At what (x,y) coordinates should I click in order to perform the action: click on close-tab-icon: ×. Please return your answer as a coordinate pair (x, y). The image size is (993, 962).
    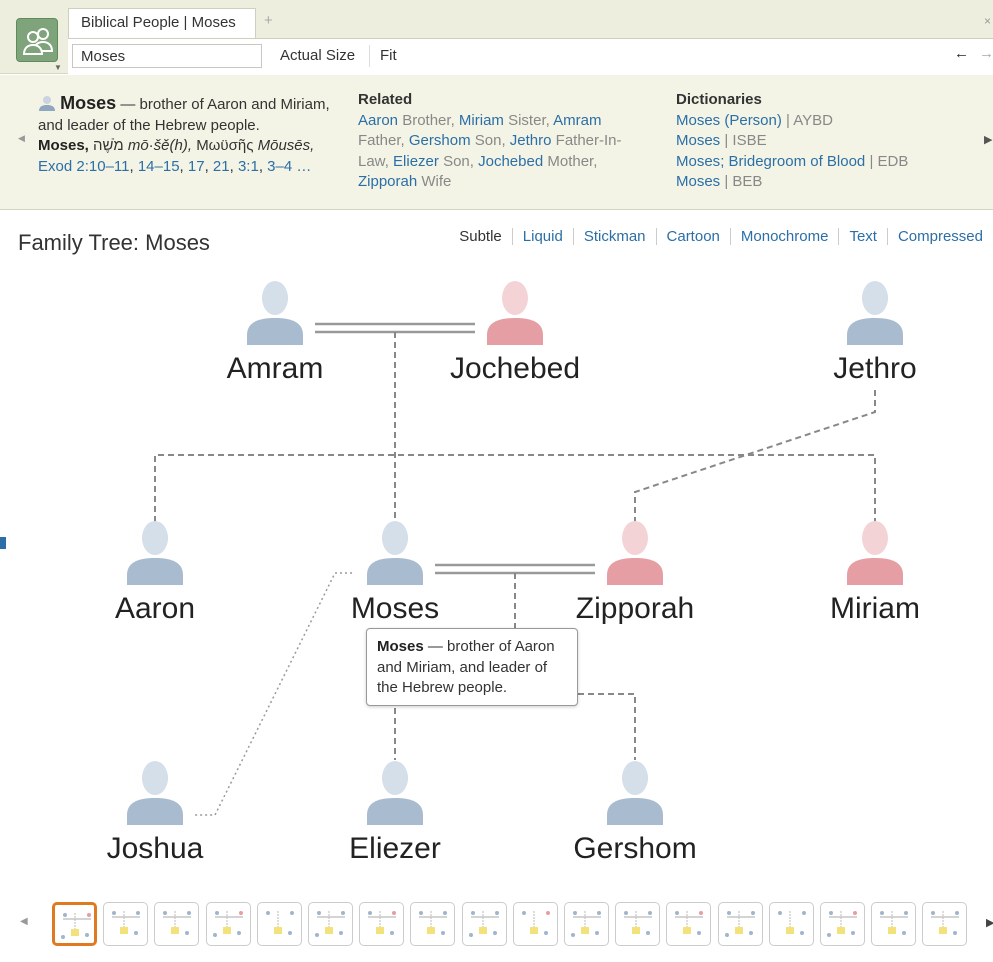
    Looking at the image, I should click on (987, 21).